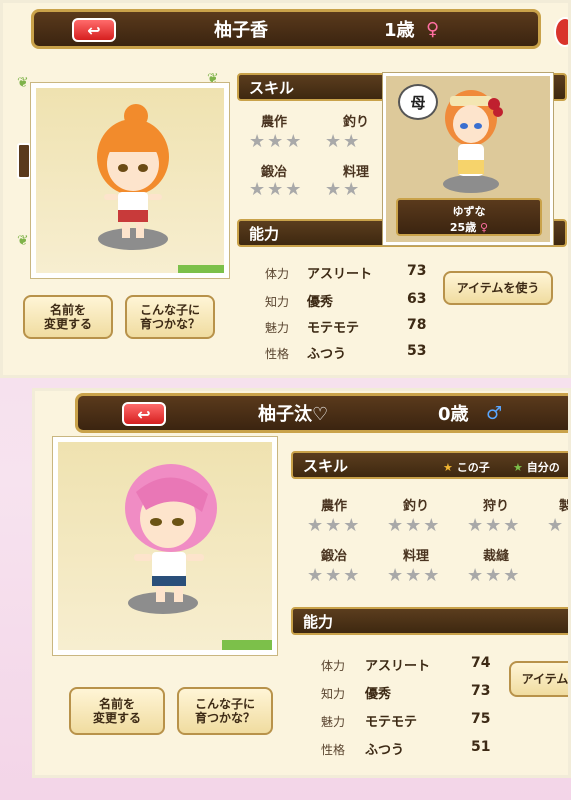  What do you see at coordinates (484, 227) in the screenshot?
I see `mother-female-icon: ♀` at bounding box center [484, 227].